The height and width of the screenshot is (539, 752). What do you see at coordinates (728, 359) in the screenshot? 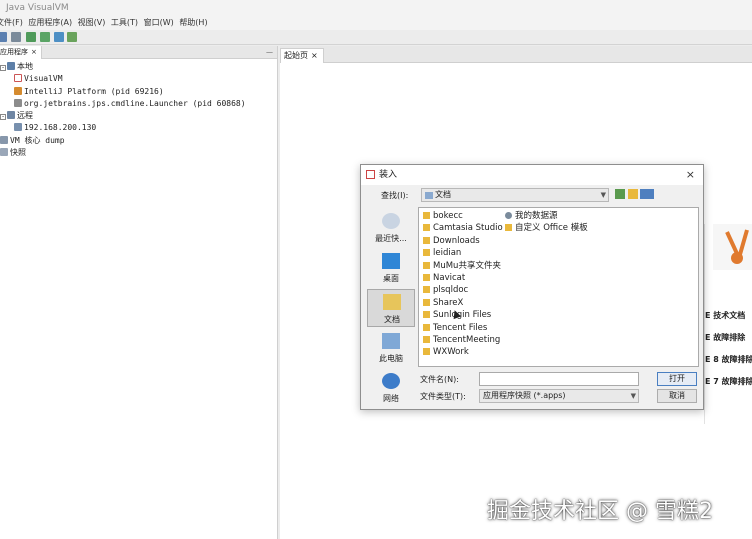
I see `start-link-troubleshooting-8: E 8 故障排除` at bounding box center [728, 359].